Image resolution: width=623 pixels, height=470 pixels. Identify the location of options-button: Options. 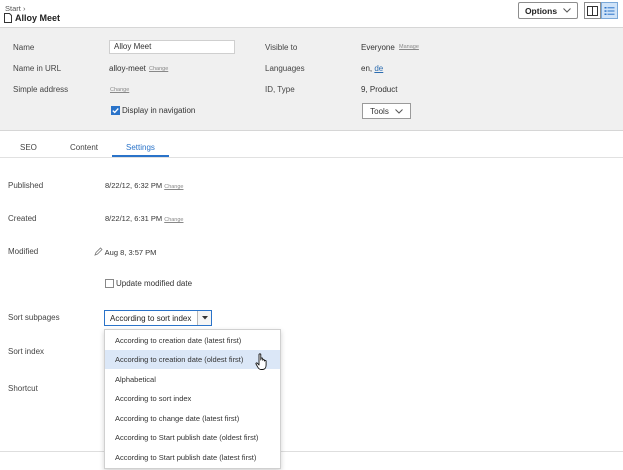
(548, 10).